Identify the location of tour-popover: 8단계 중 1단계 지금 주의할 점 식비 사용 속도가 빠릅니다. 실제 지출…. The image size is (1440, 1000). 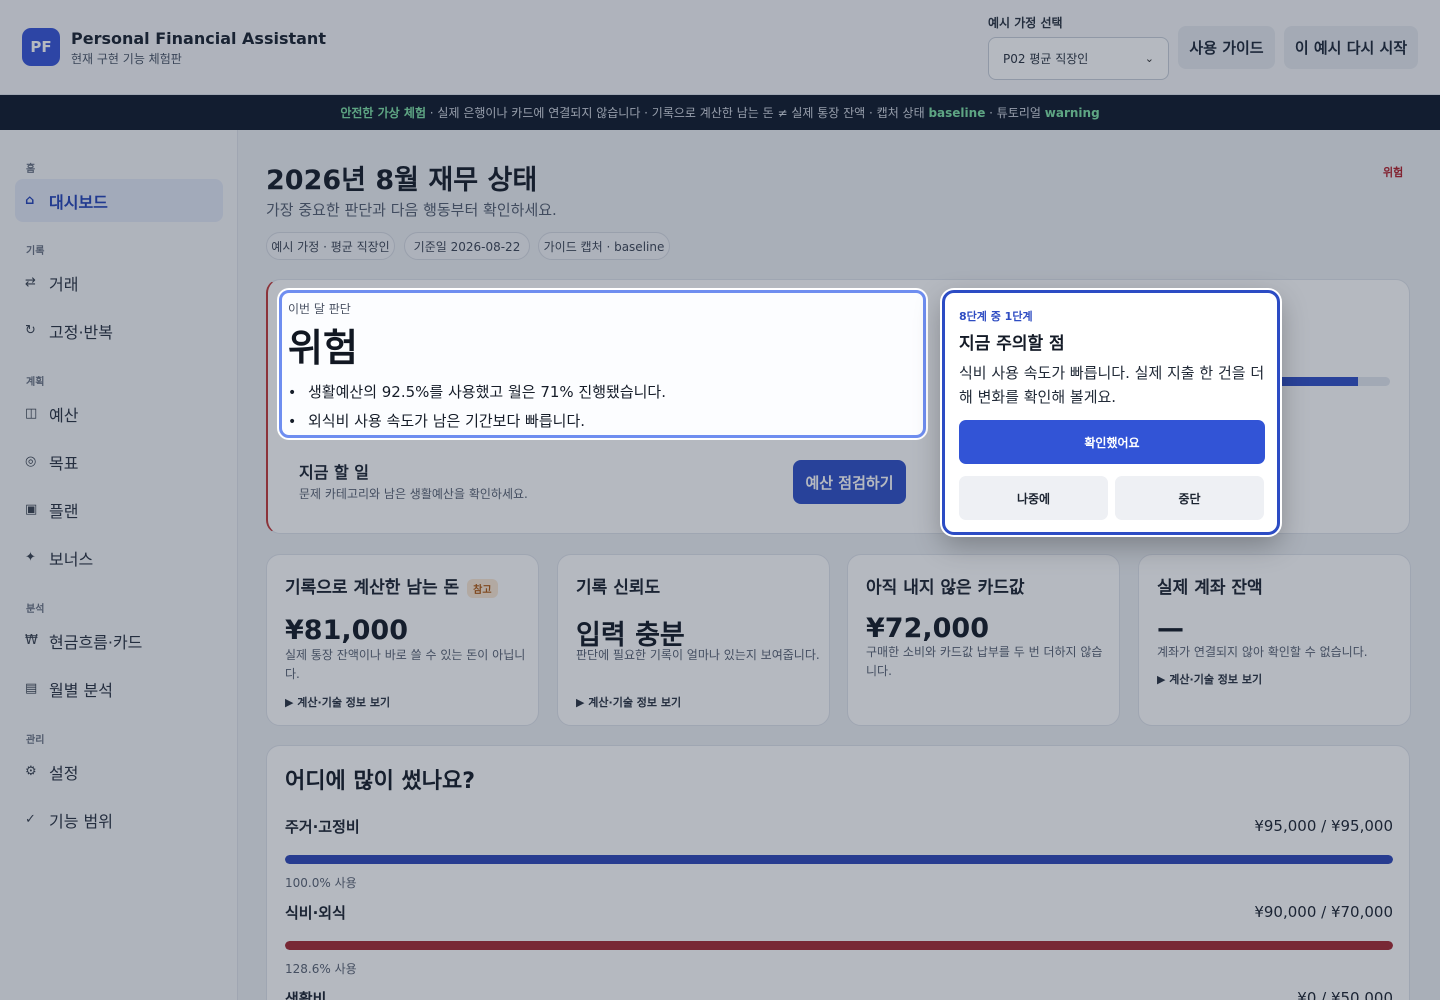
(1111, 412).